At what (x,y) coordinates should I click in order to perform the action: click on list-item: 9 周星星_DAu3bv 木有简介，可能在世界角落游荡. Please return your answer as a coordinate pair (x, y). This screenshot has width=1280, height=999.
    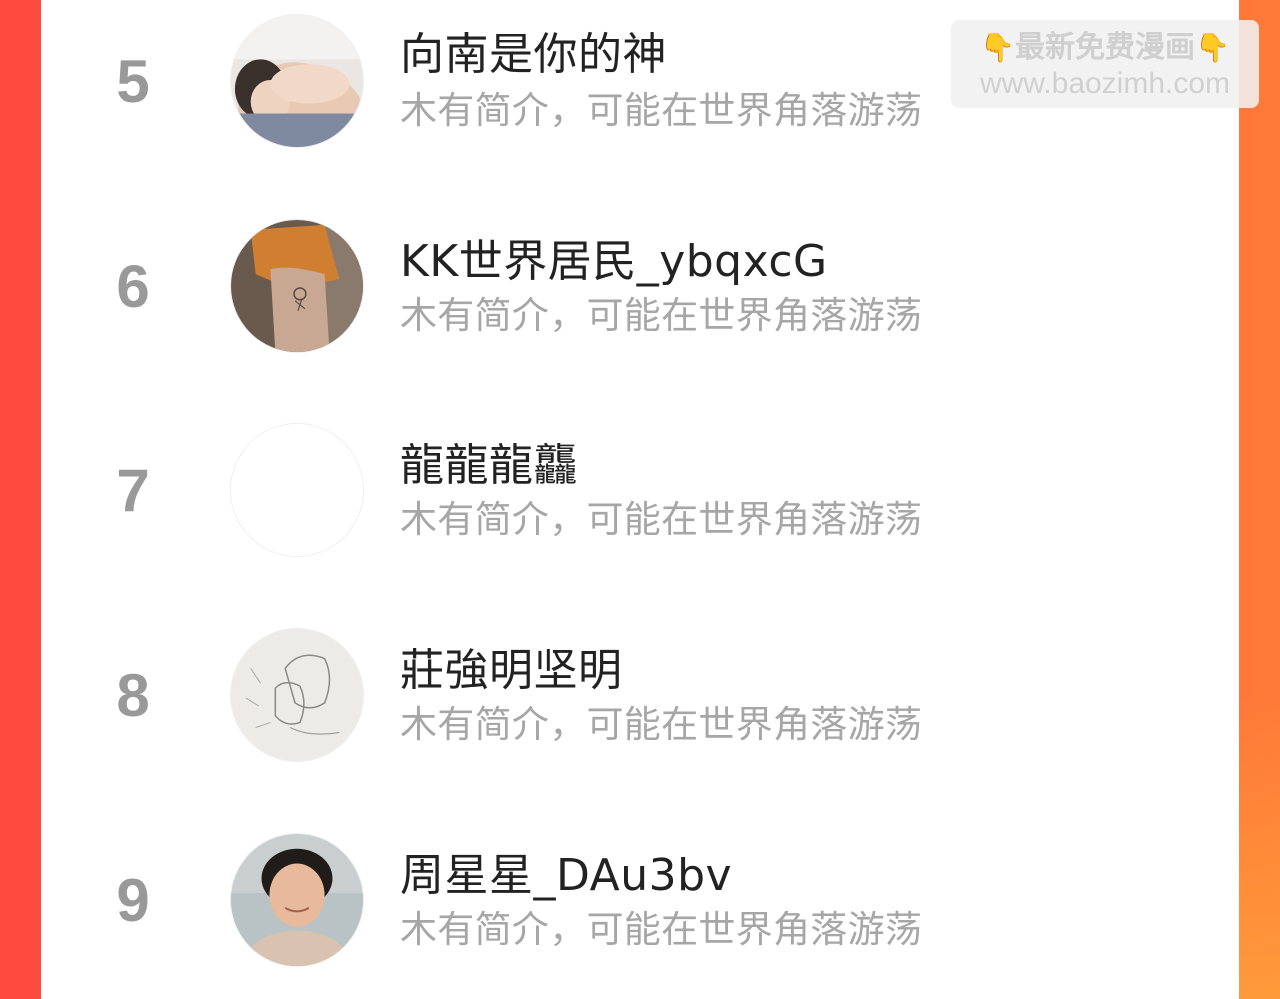
    Looking at the image, I should click on (640, 899).